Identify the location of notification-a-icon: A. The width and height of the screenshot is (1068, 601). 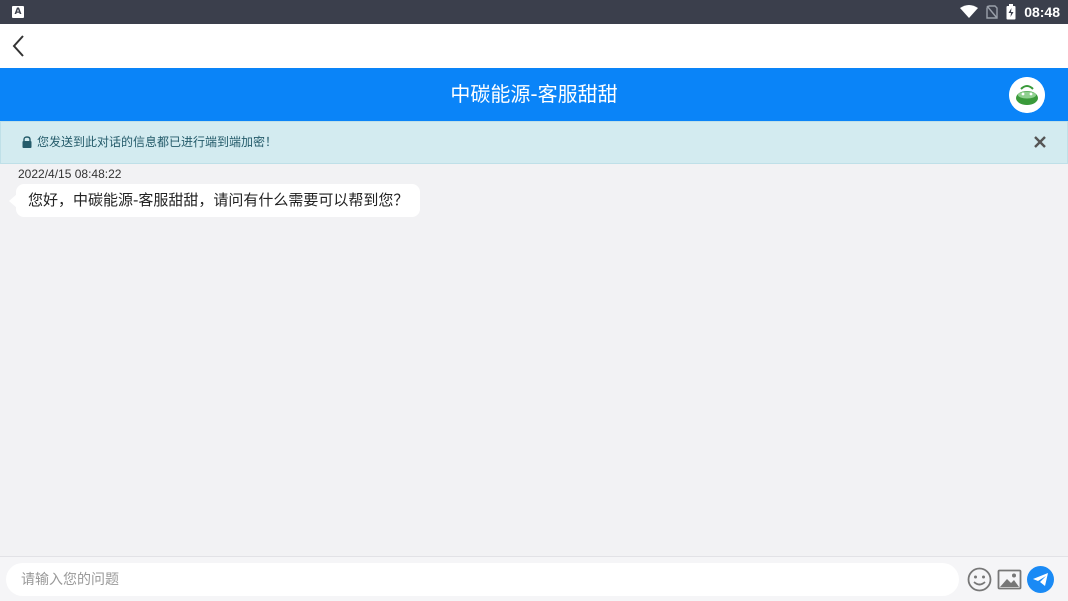
(18, 12).